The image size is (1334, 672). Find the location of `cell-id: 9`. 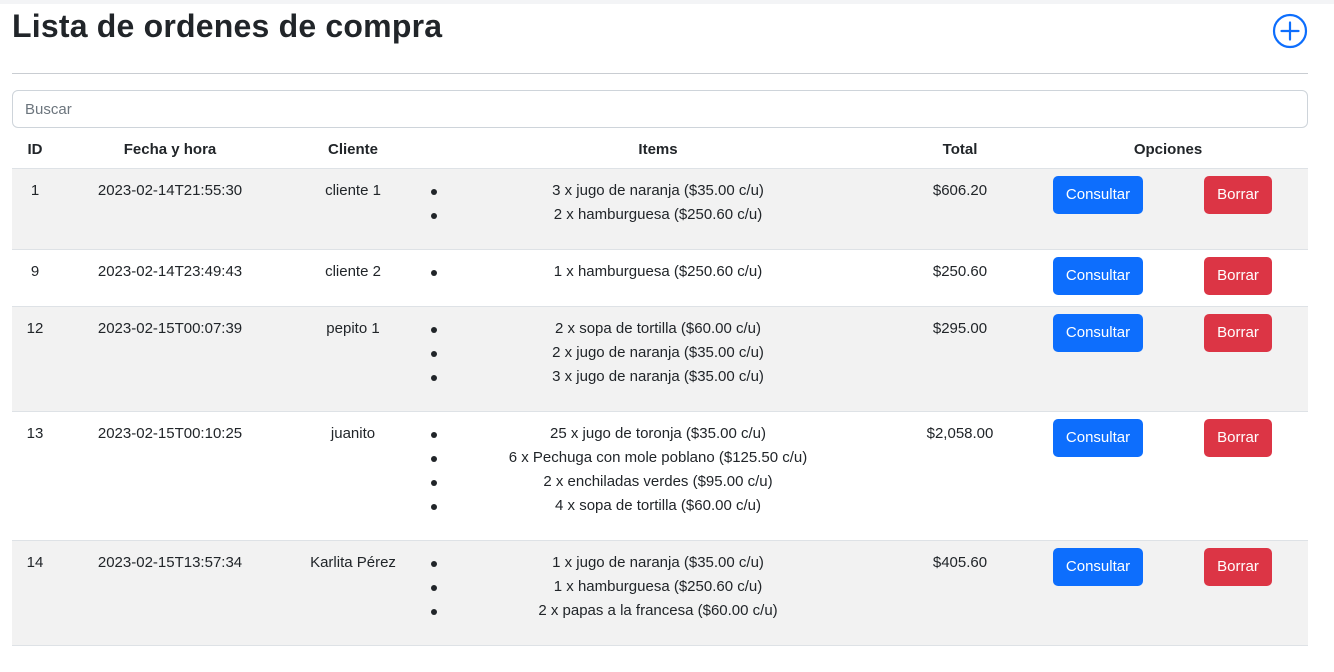

cell-id: 9 is located at coordinates (35, 278).